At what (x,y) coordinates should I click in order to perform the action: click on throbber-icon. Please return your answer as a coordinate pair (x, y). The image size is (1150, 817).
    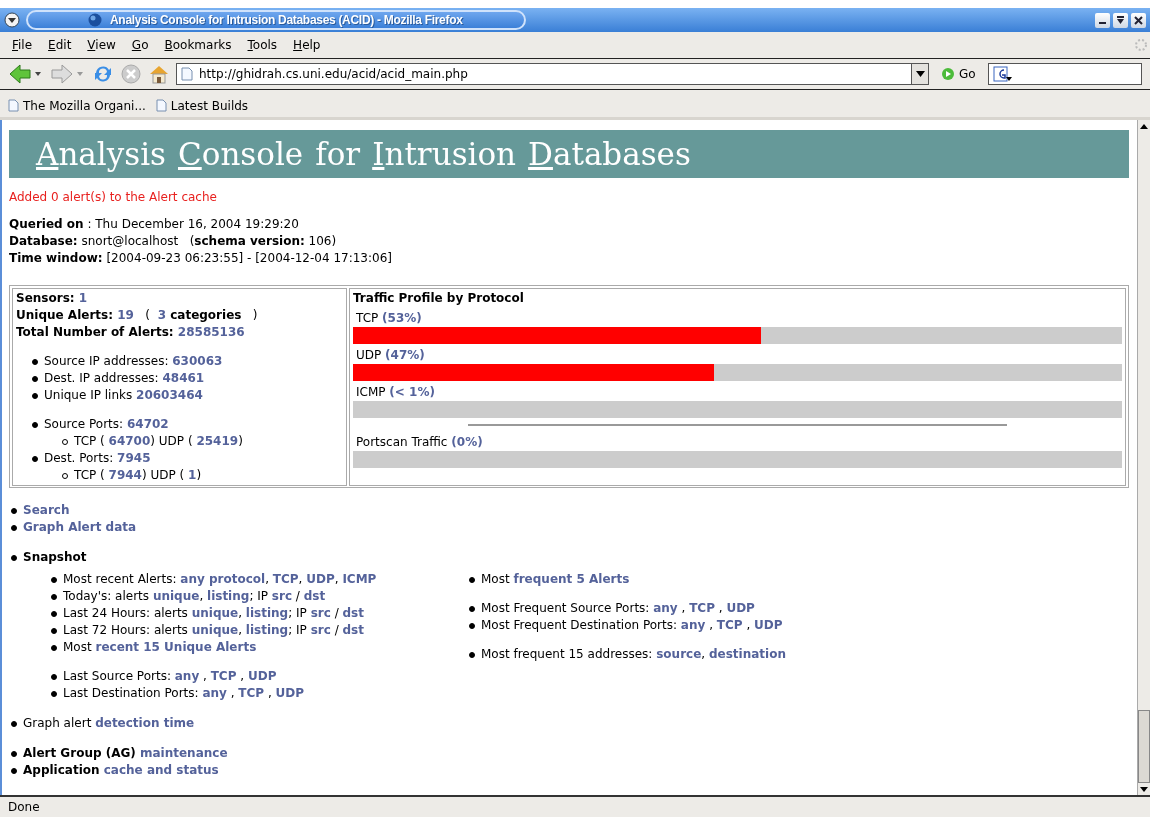
    Looking at the image, I should click on (1141, 45).